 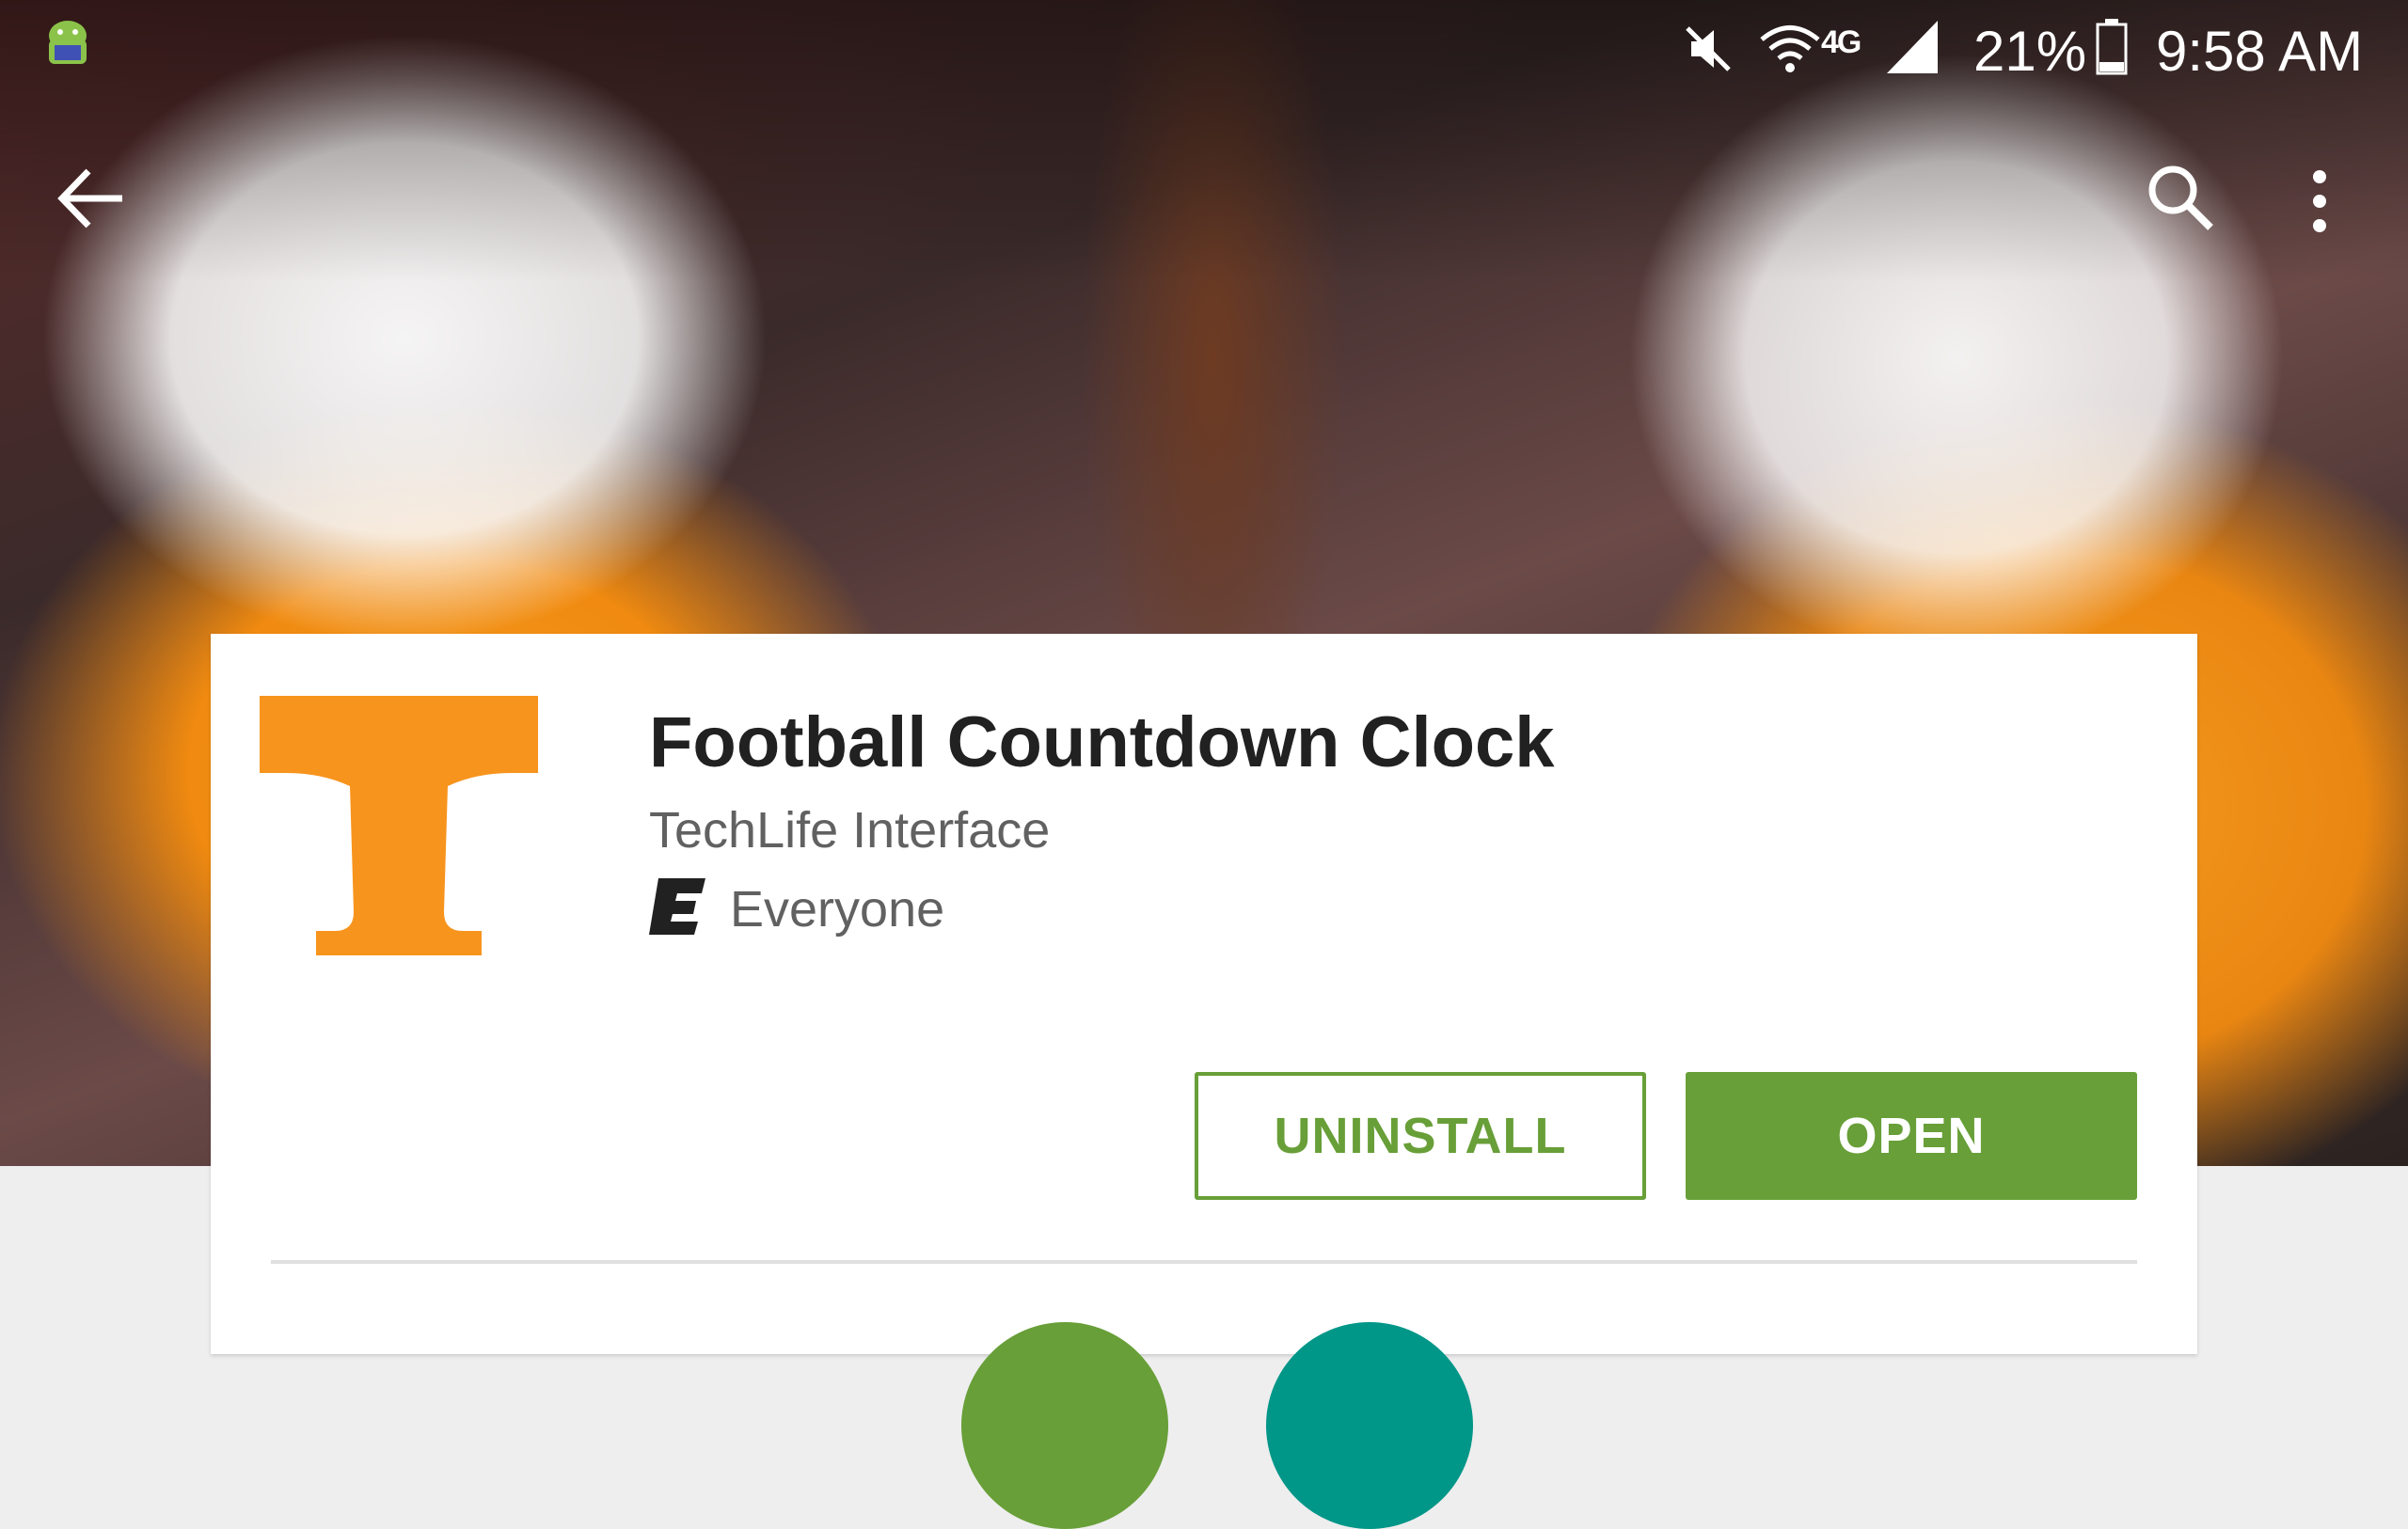 What do you see at coordinates (1102, 742) in the screenshot?
I see `app-title: Football Countdown Clock` at bounding box center [1102, 742].